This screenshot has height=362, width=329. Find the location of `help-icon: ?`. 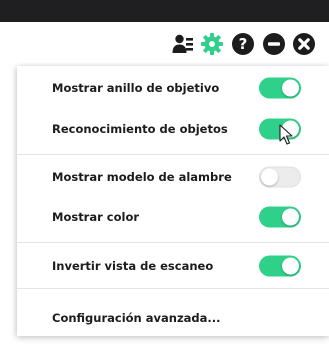

help-icon: ? is located at coordinates (243, 44).